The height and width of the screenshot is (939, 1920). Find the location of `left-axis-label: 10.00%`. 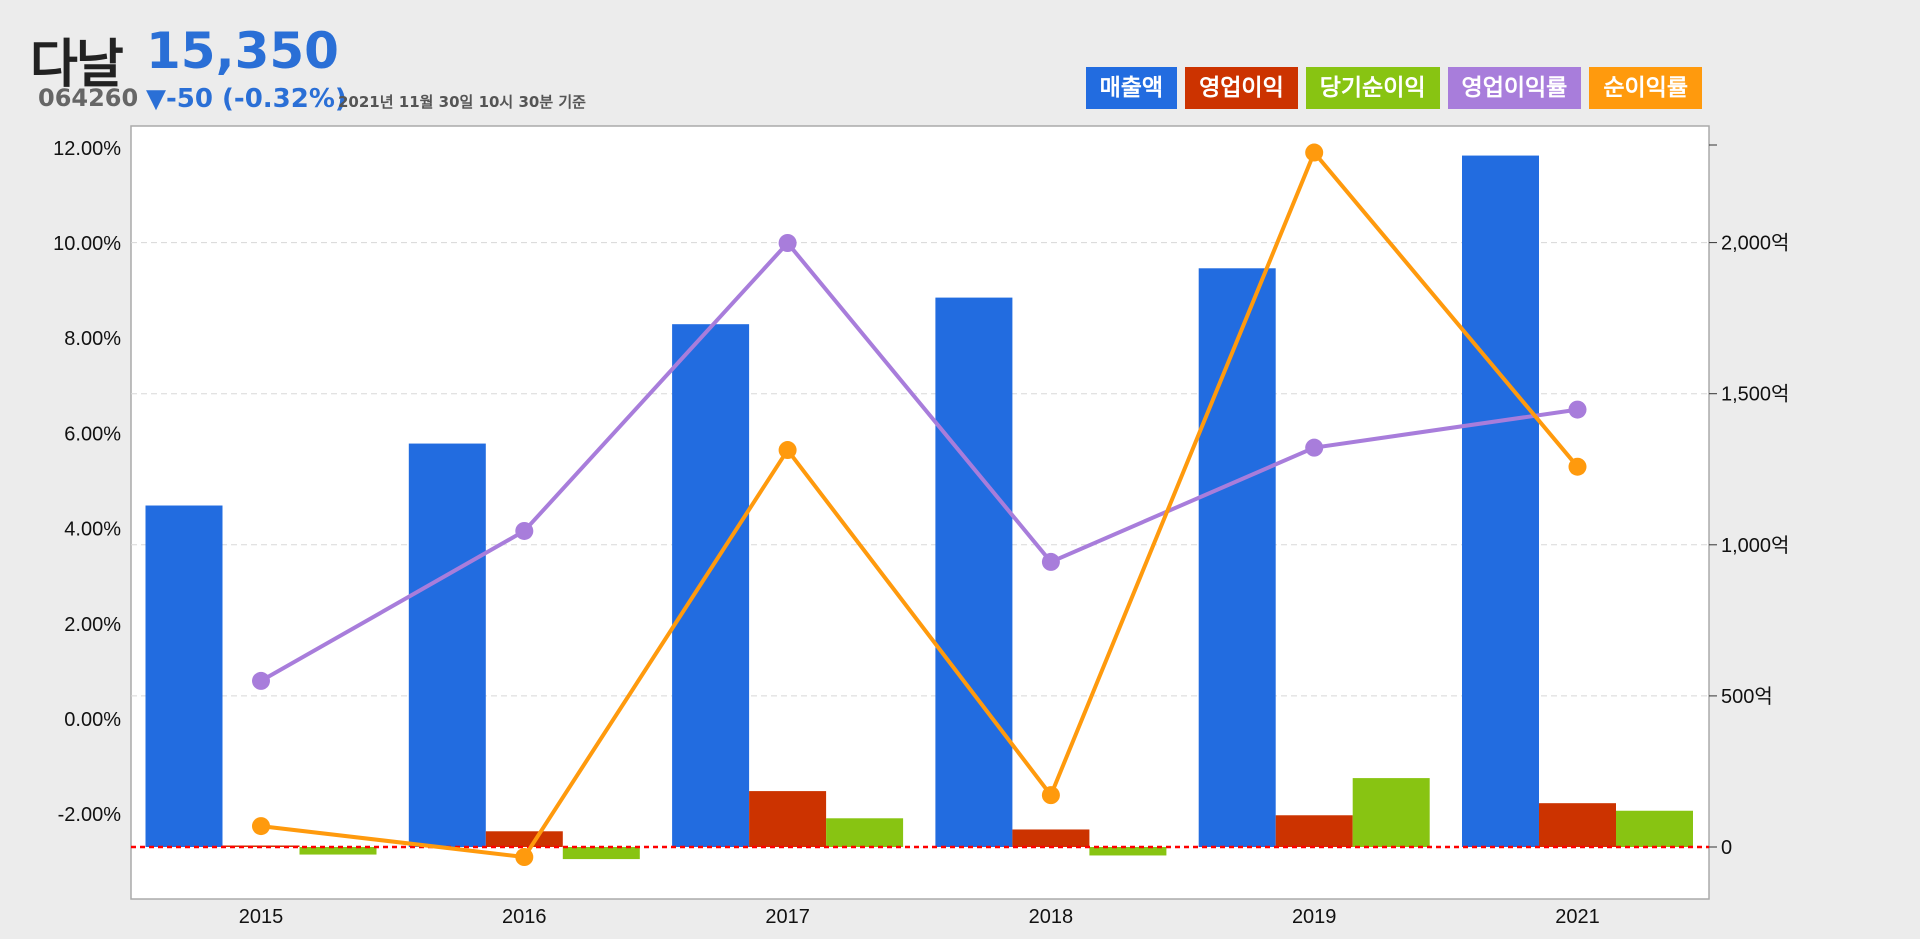

left-axis-label: 10.00% is located at coordinates (87, 244).